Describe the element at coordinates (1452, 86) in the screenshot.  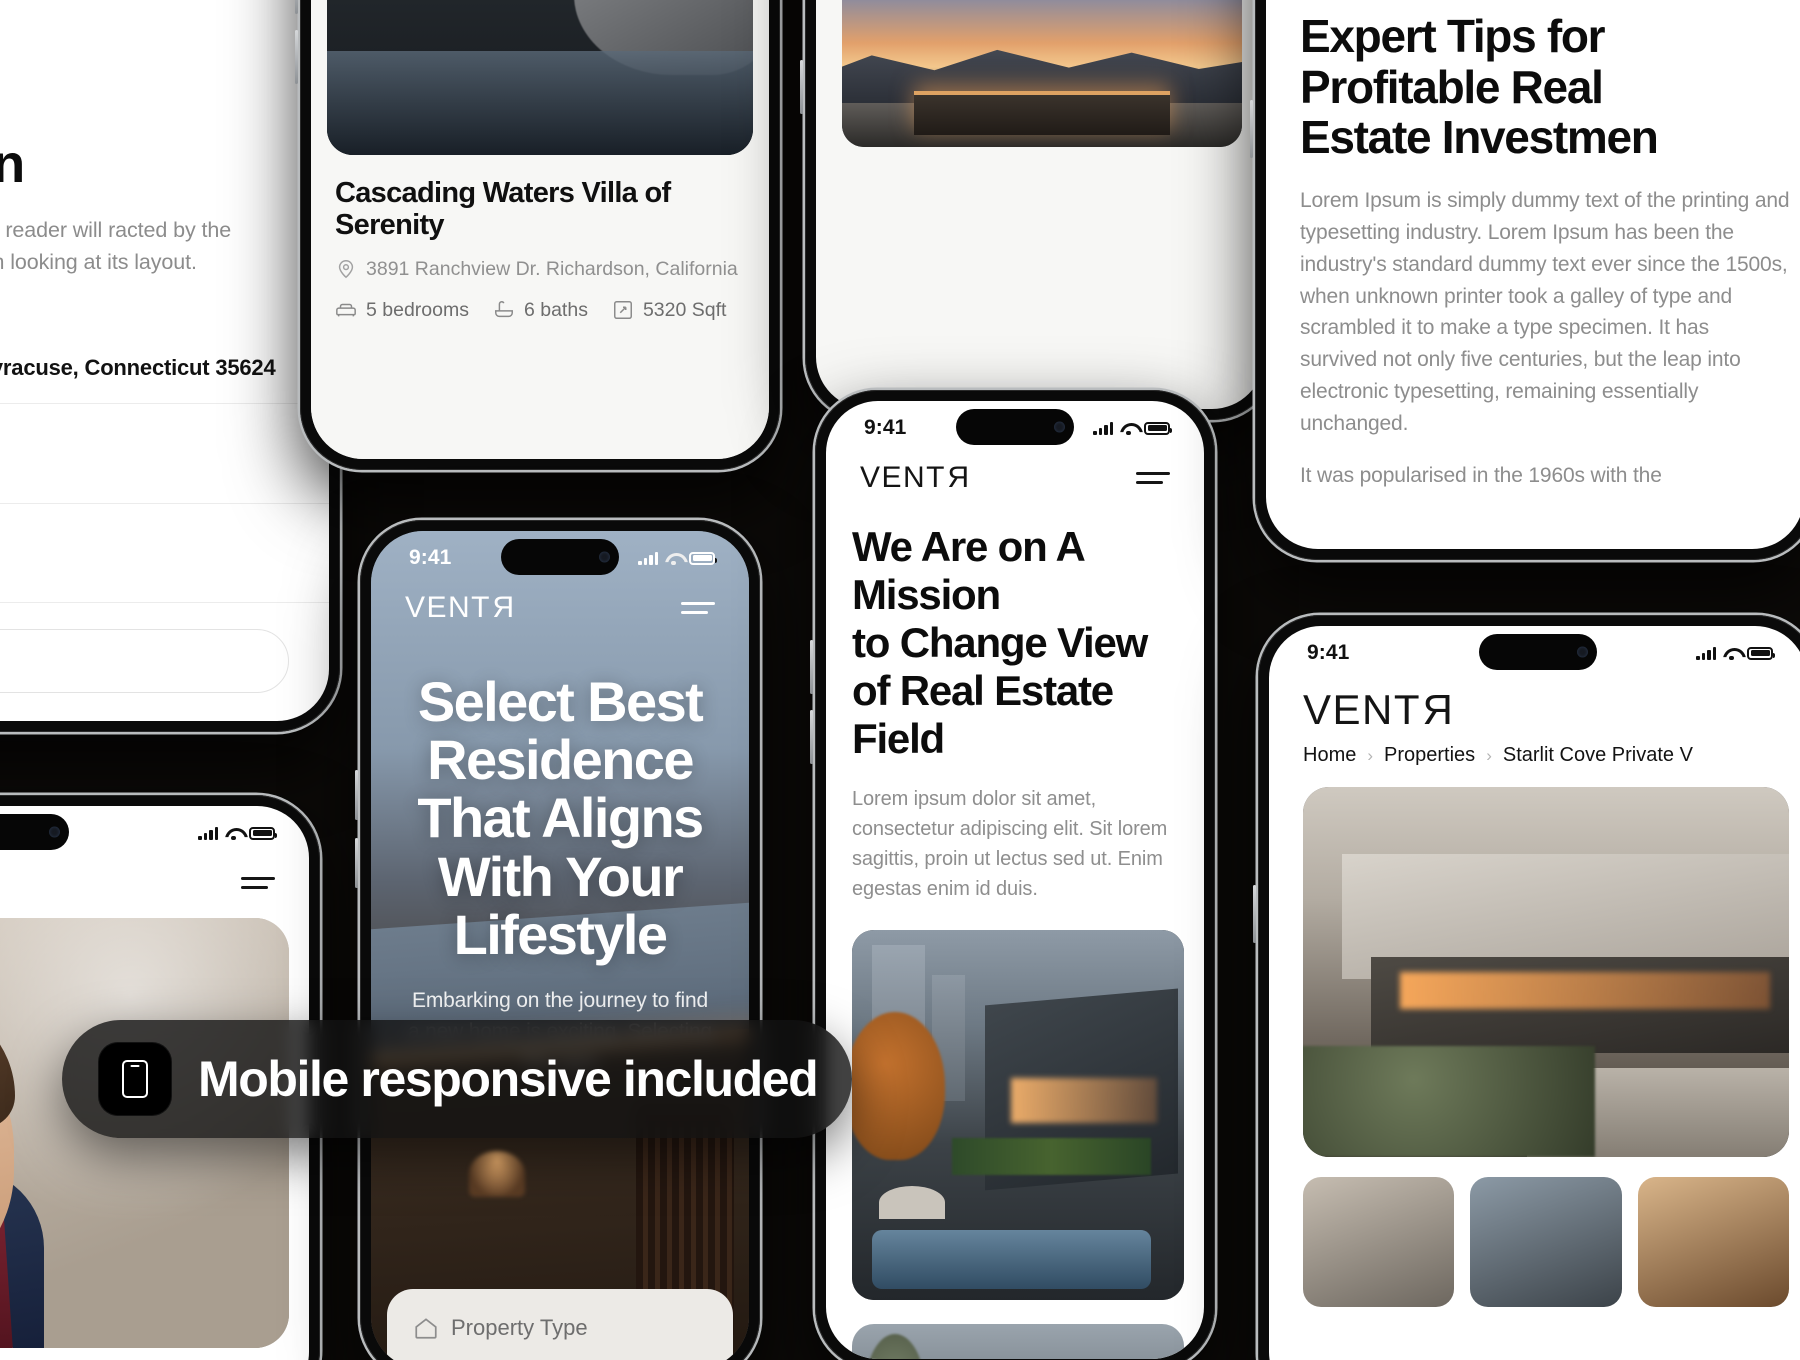
I see `article-heading-line-2: Profitable Real` at that location.